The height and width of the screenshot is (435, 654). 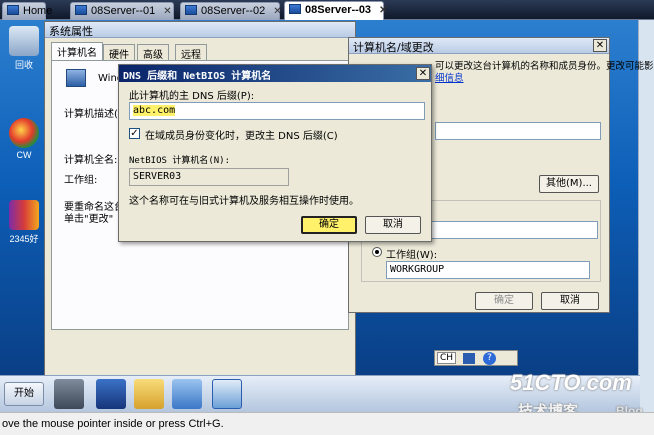 What do you see at coordinates (200, 30) in the screenshot?
I see `window-title: 系统属性` at bounding box center [200, 30].